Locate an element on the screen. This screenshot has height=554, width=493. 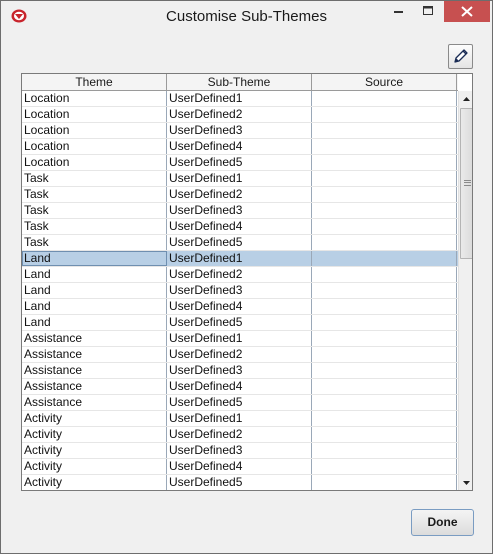
table-row: Task UserDefined4 is located at coordinates (240, 227).